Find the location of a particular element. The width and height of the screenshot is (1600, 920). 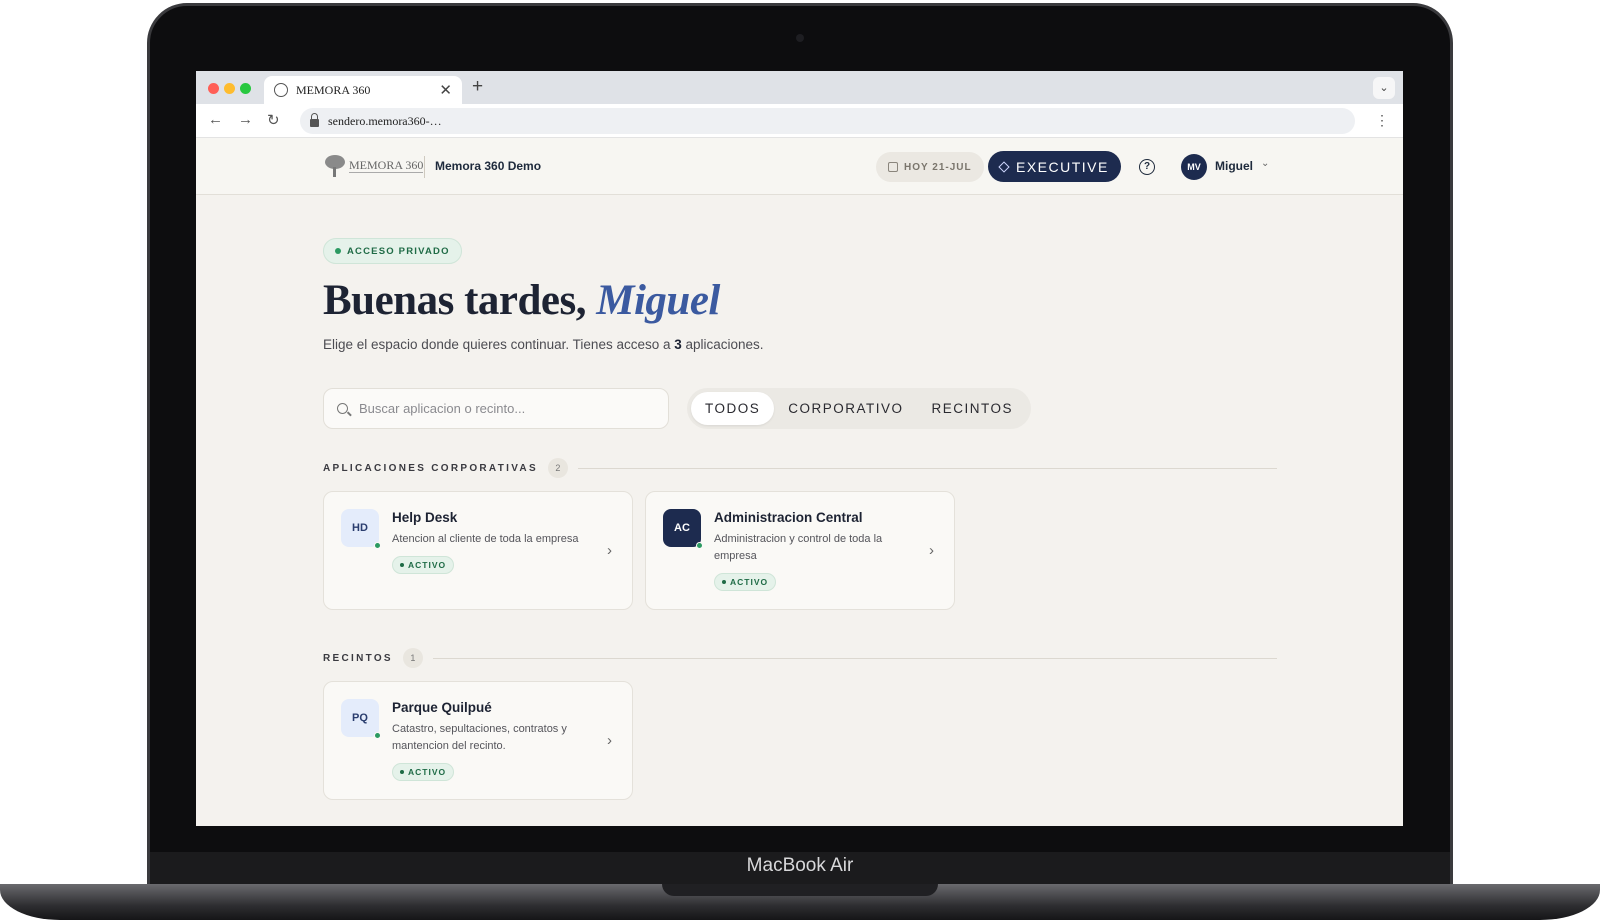

tab-bar: MEMORA 360 ✕ + ⌄ is located at coordinates (799, 87).